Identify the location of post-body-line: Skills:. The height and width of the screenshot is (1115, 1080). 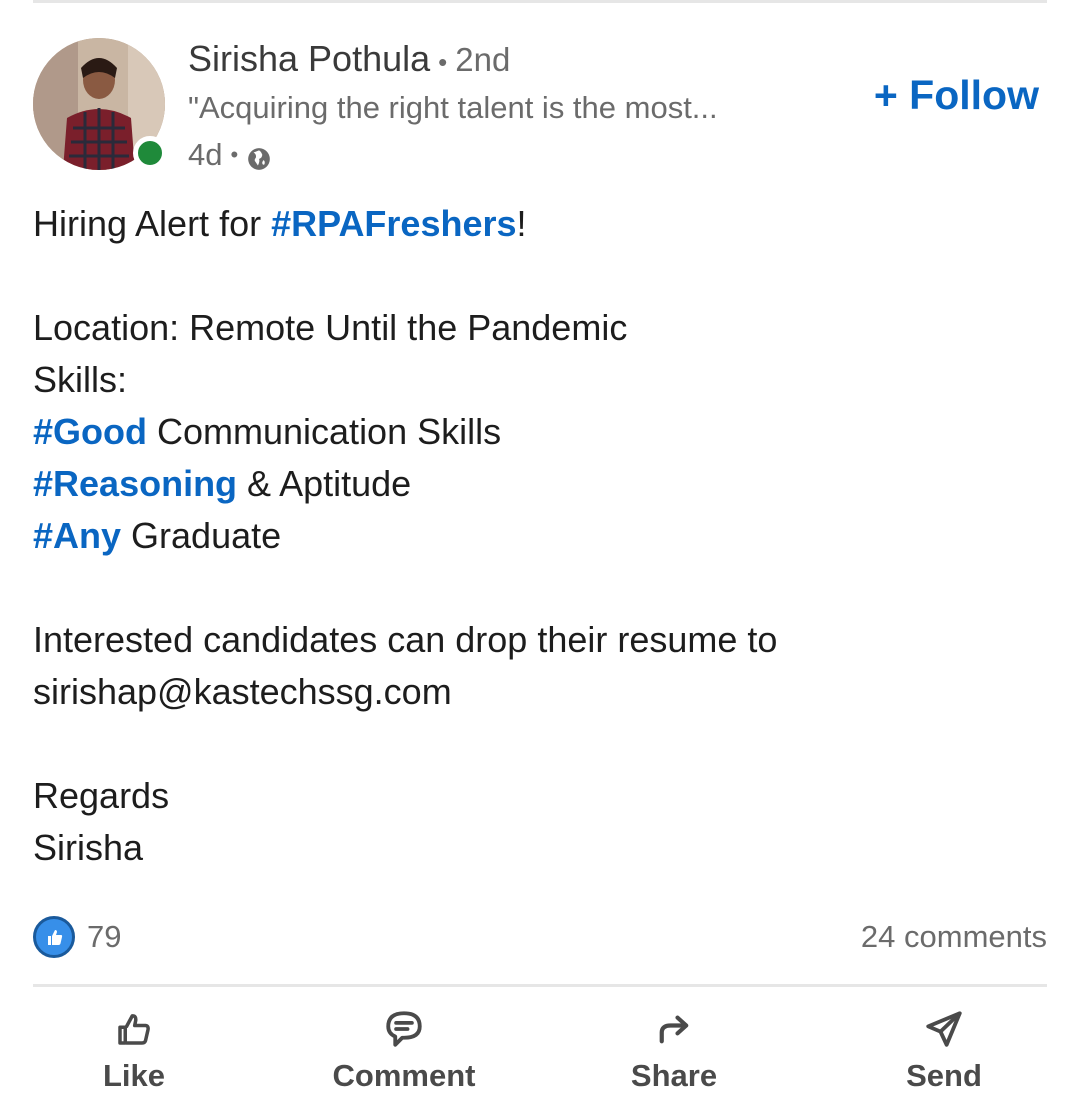
(540, 380).